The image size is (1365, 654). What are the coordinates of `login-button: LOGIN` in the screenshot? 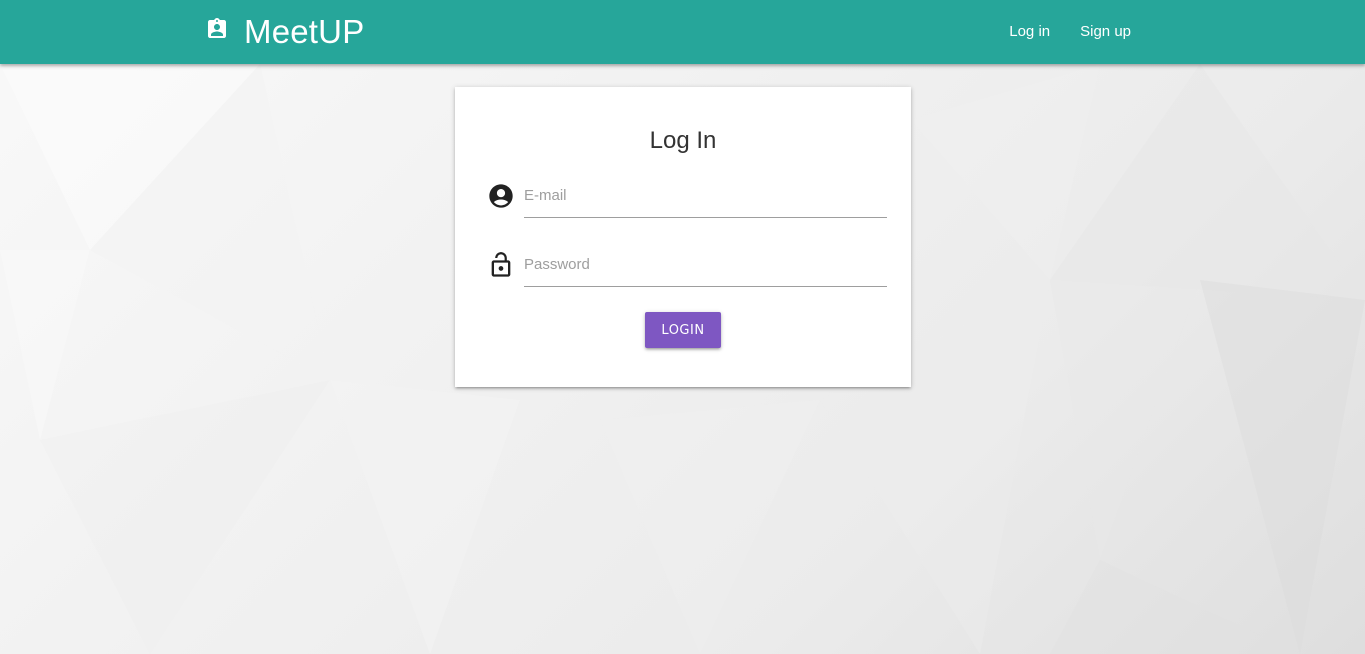 It's located at (683, 330).